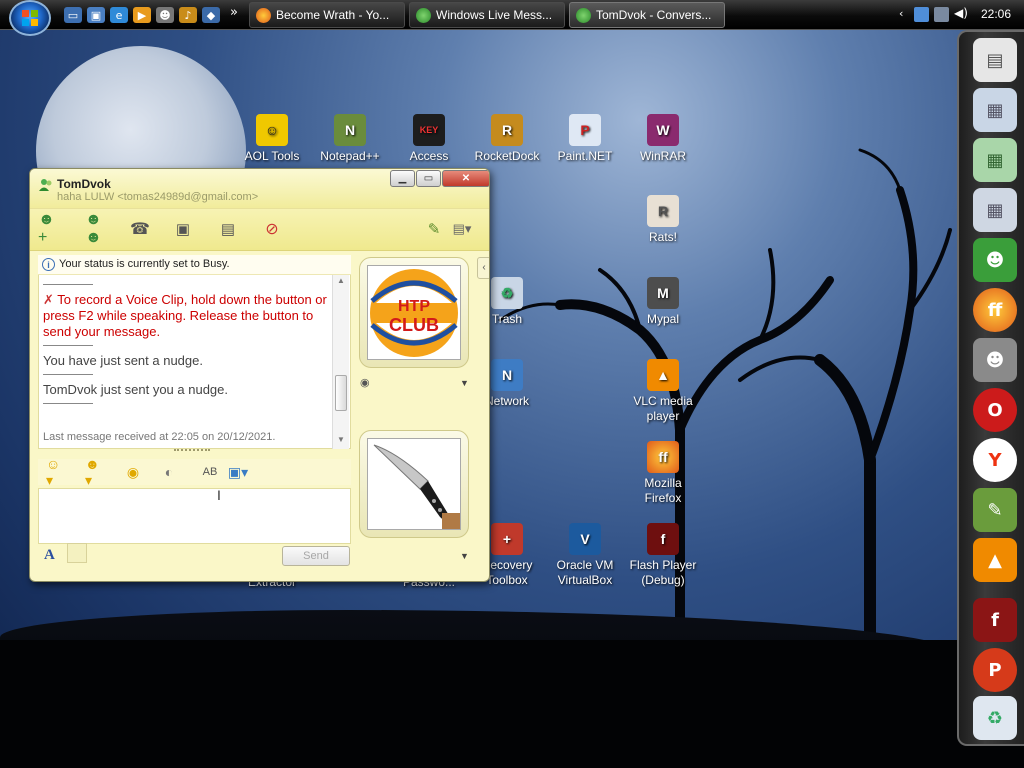 The height and width of the screenshot is (768, 1024). Describe the element at coordinates (158, 197) in the screenshot. I see `contact-personal-message: haha LULW <tomas24989d@gmail.com>` at that location.